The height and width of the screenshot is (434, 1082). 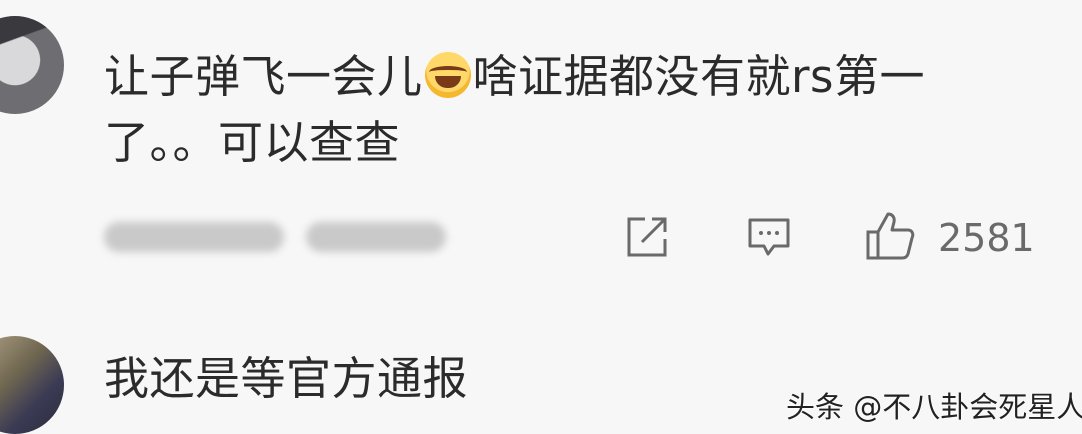 I want to click on laughing-crying-emoji-icon, so click(x=447, y=75).